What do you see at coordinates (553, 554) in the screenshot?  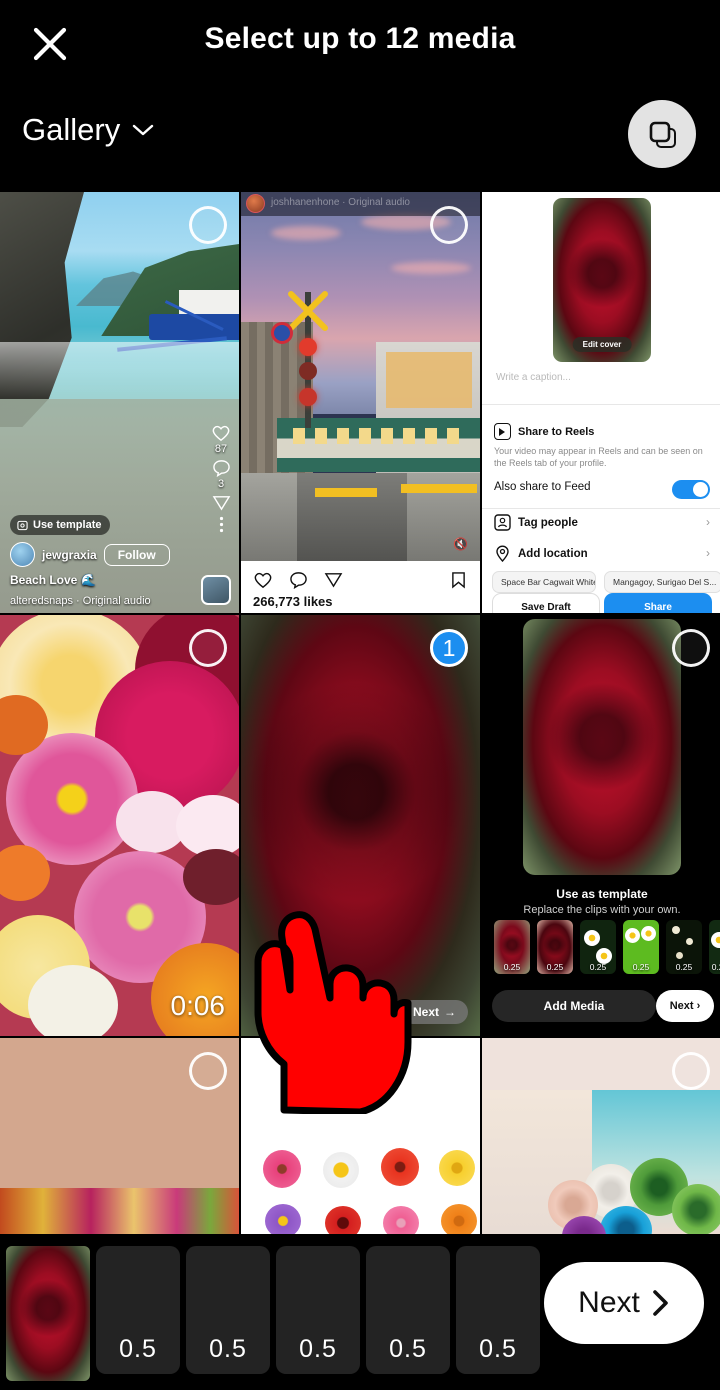 I see `add-location-label: Add location` at bounding box center [553, 554].